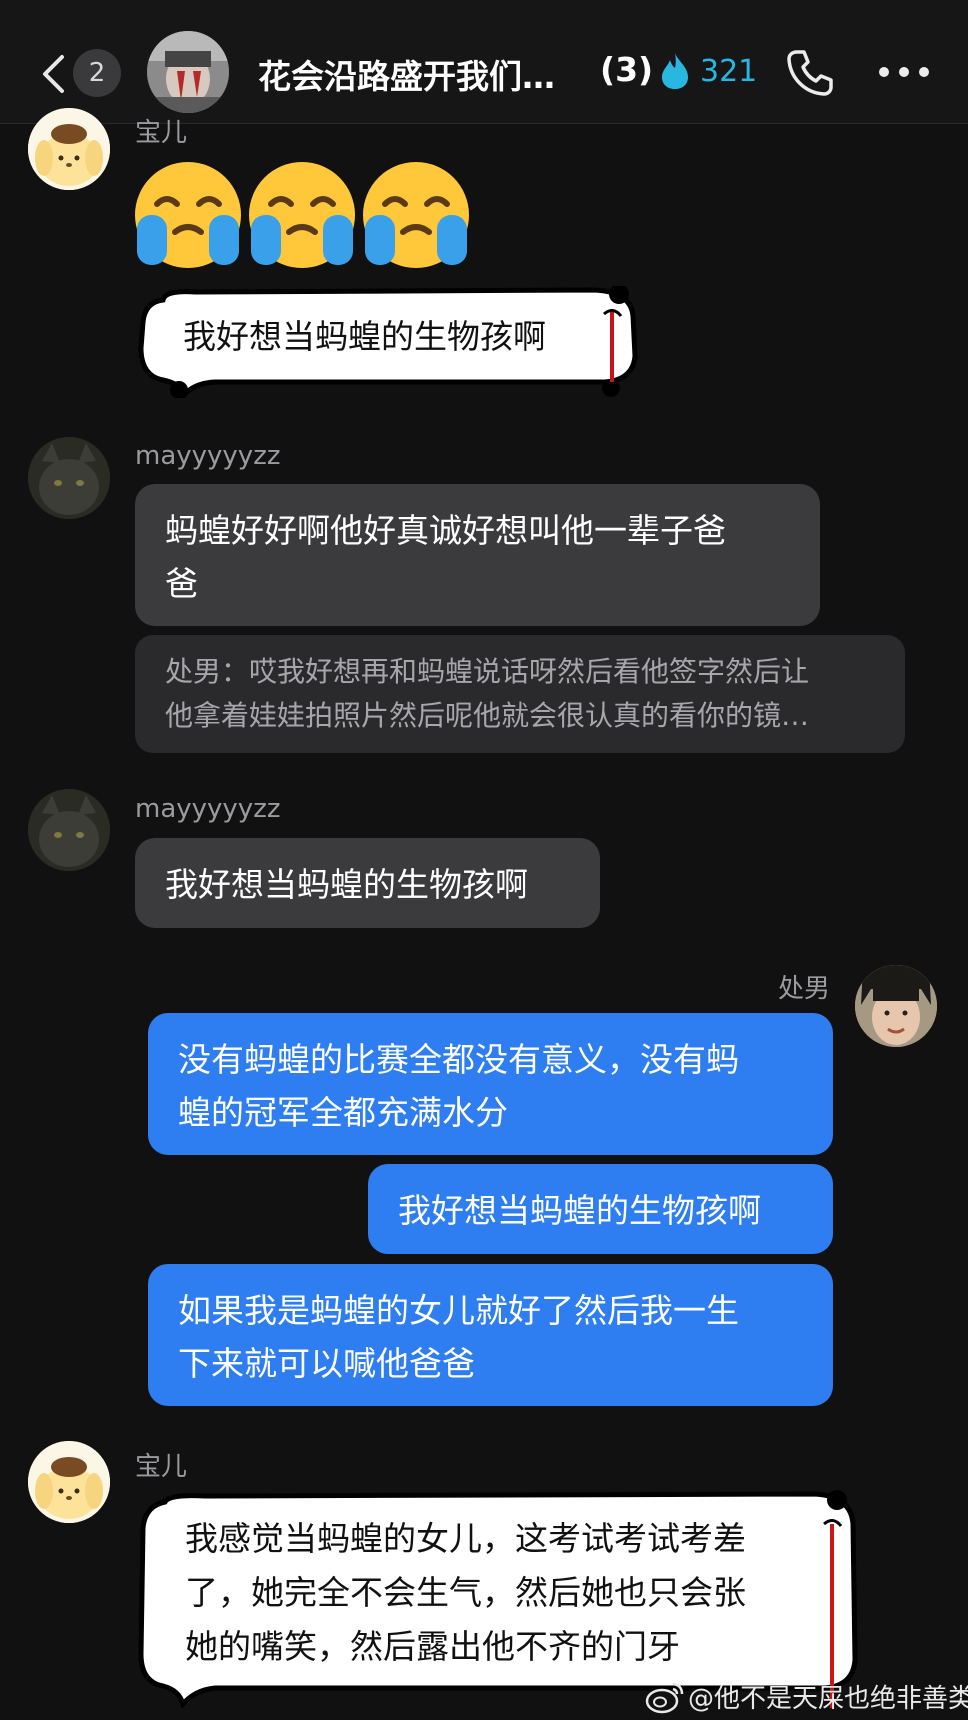 This screenshot has width=968, height=1720. Describe the element at coordinates (181, 583) in the screenshot. I see `message-text-line: 爸` at that location.